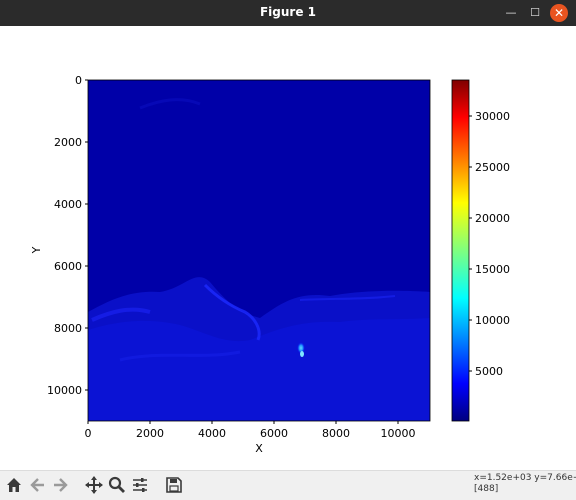 Image resolution: width=576 pixels, height=500 pixels. I want to click on y-tick-label: 8000, so click(68, 328).